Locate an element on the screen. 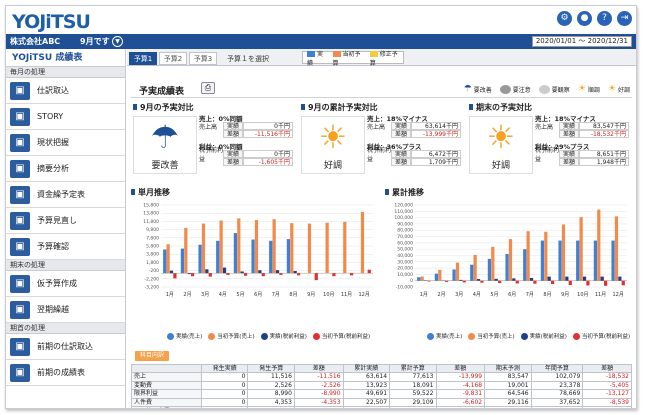  sidebar-item: ▣ STORY is located at coordinates (65, 117).